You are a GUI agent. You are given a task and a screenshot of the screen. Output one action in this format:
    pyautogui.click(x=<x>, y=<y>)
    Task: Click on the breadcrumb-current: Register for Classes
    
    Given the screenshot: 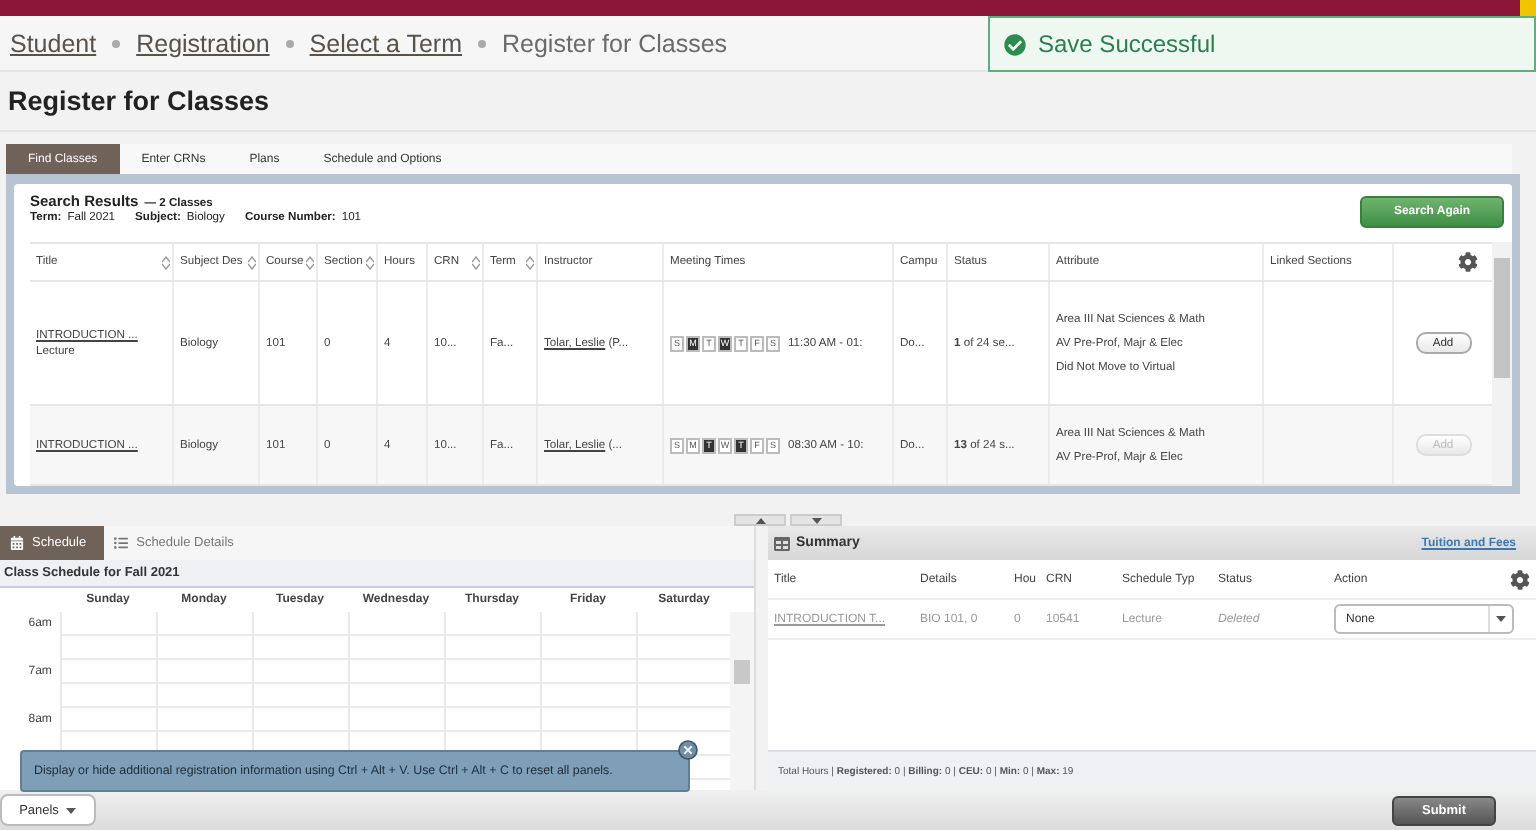 What is the action you would take?
    pyautogui.click(x=615, y=43)
    